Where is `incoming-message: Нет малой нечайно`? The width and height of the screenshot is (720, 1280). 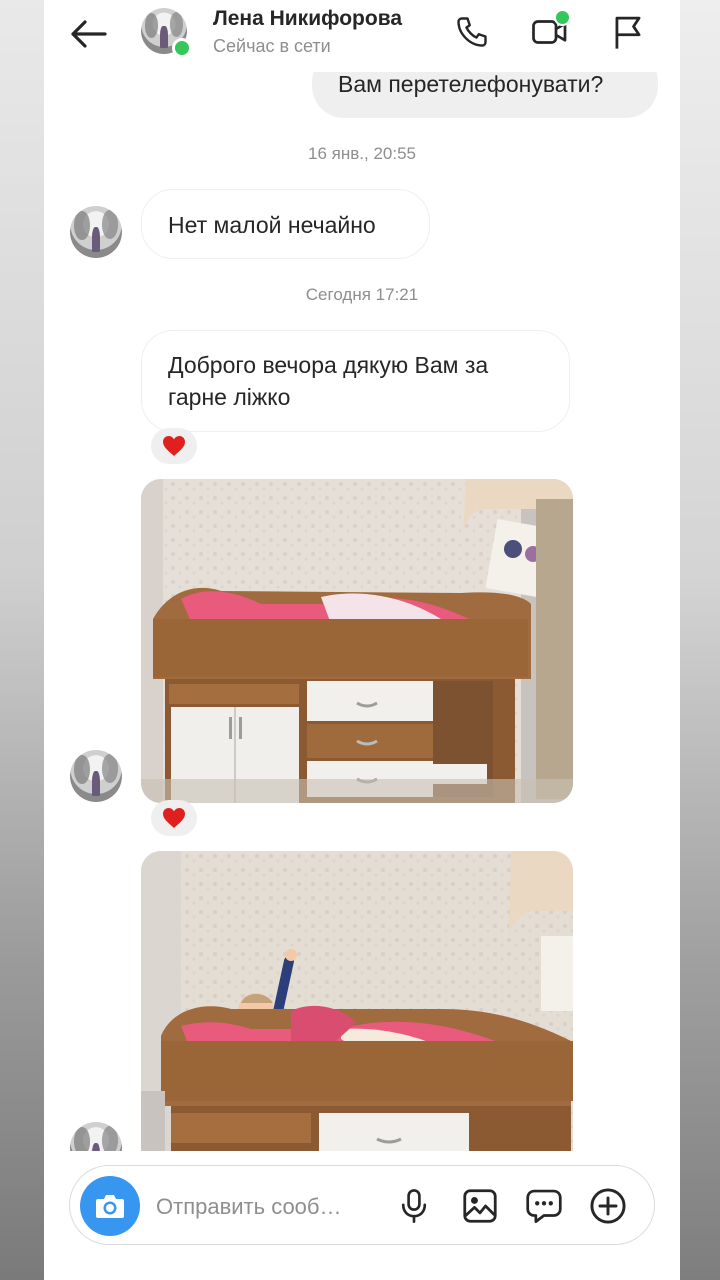
incoming-message: Нет малой нечайно is located at coordinates (285, 224).